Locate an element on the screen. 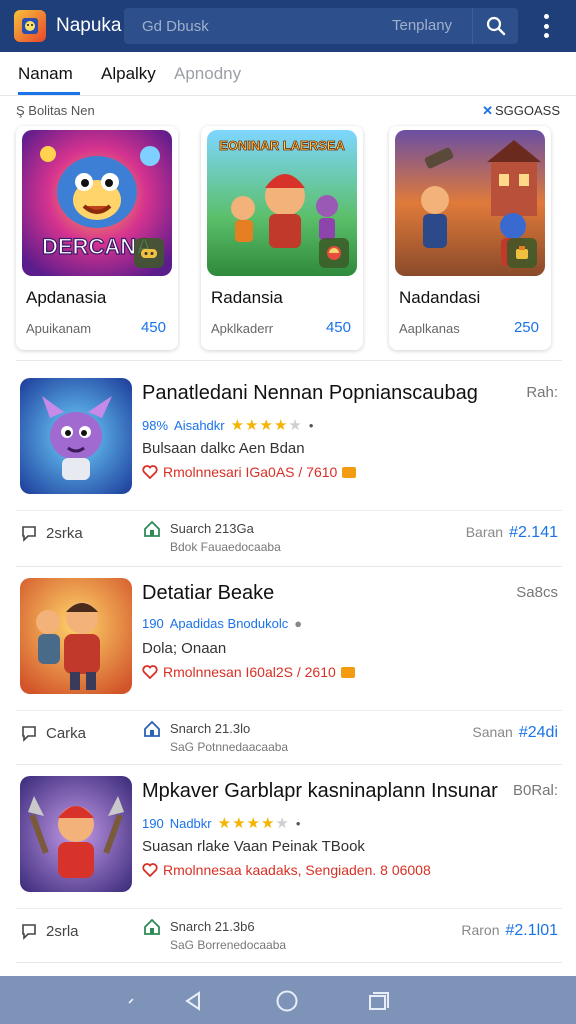  search-button is located at coordinates (495, 26).